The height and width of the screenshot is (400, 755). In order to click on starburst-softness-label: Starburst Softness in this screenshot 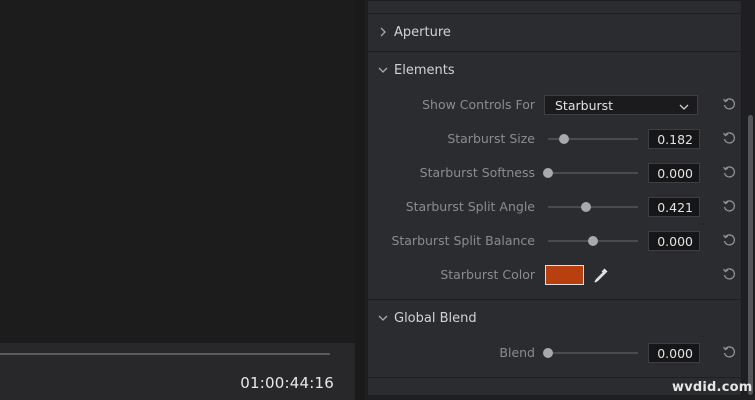, I will do `click(477, 172)`.